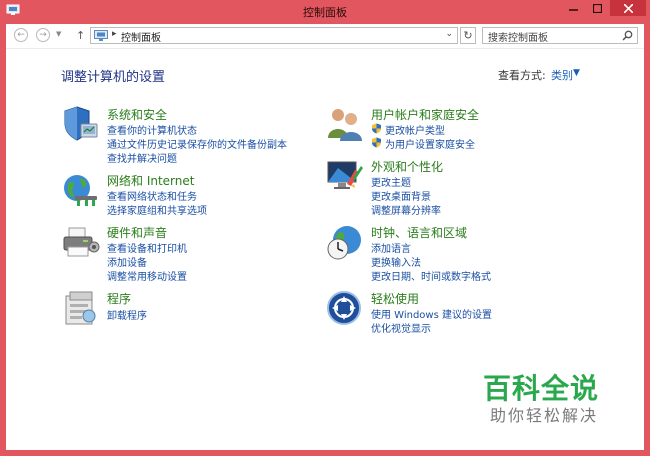 The height and width of the screenshot is (456, 650). Describe the element at coordinates (345, 124) in the screenshot. I see `users-icon` at that location.